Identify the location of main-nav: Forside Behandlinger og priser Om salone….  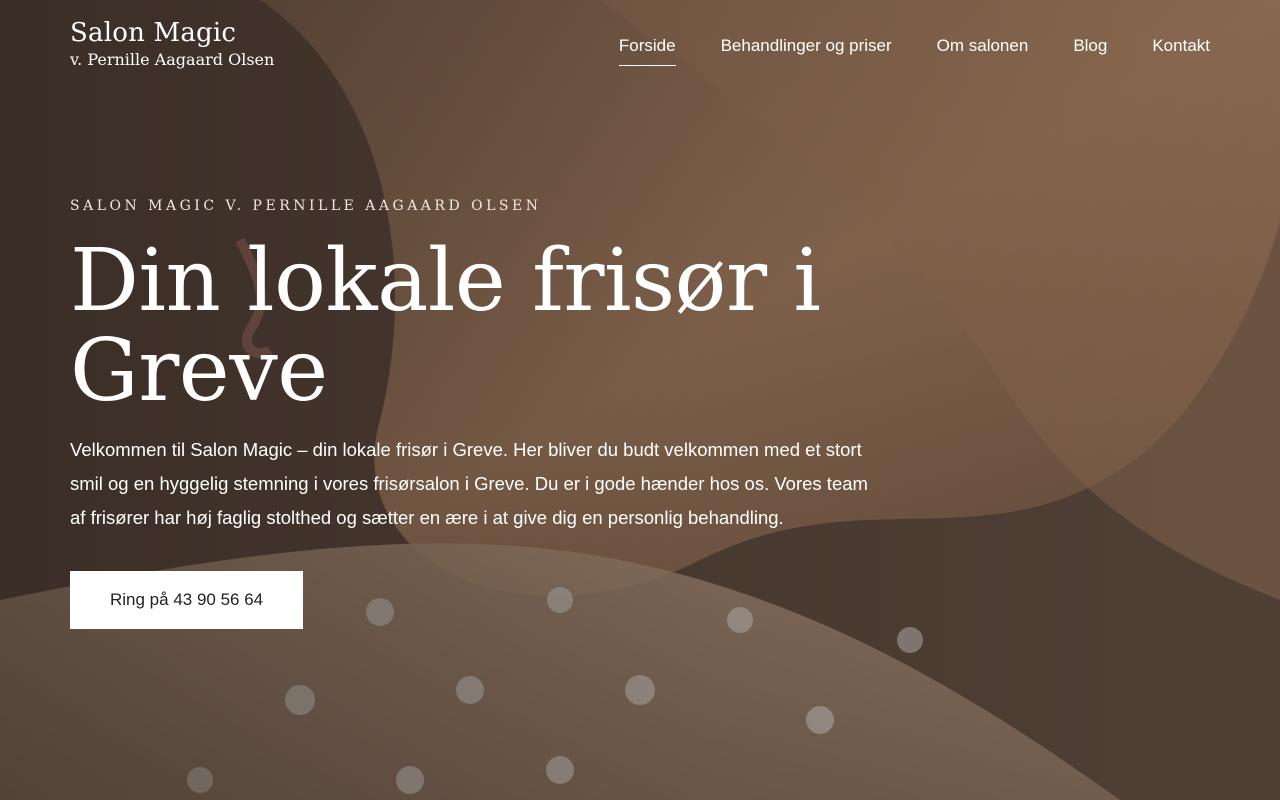
(914, 50).